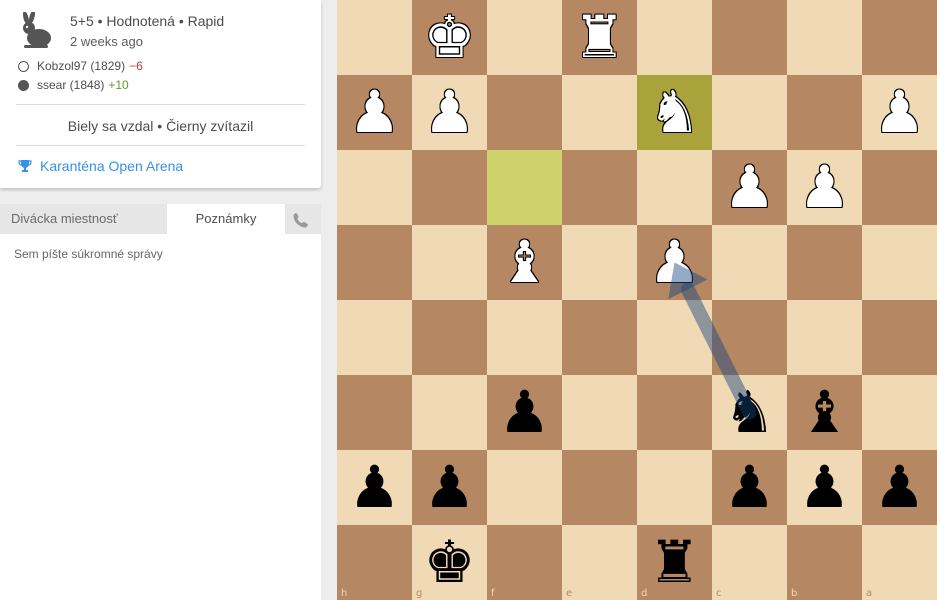 The image size is (937, 600). What do you see at coordinates (749, 37) in the screenshot?
I see `board-square-c1` at bounding box center [749, 37].